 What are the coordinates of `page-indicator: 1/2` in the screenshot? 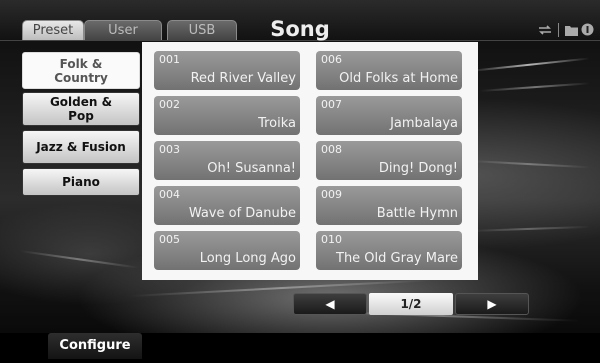 It's located at (411, 304).